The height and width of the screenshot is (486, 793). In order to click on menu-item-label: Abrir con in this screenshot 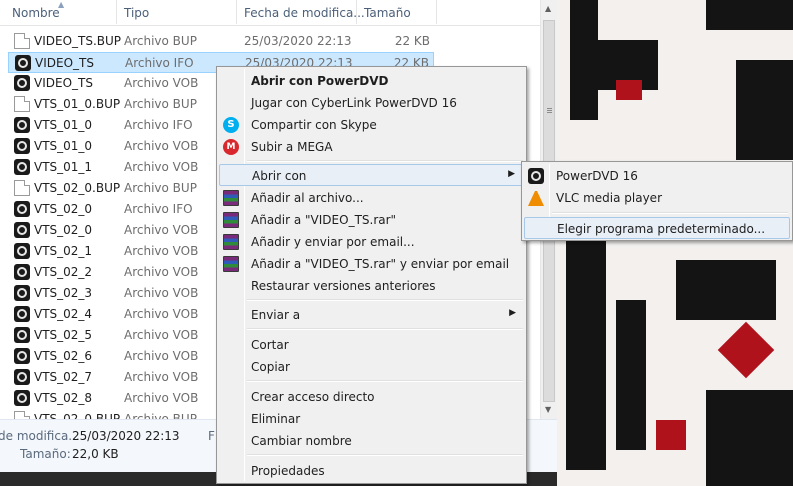, I will do `click(279, 176)`.